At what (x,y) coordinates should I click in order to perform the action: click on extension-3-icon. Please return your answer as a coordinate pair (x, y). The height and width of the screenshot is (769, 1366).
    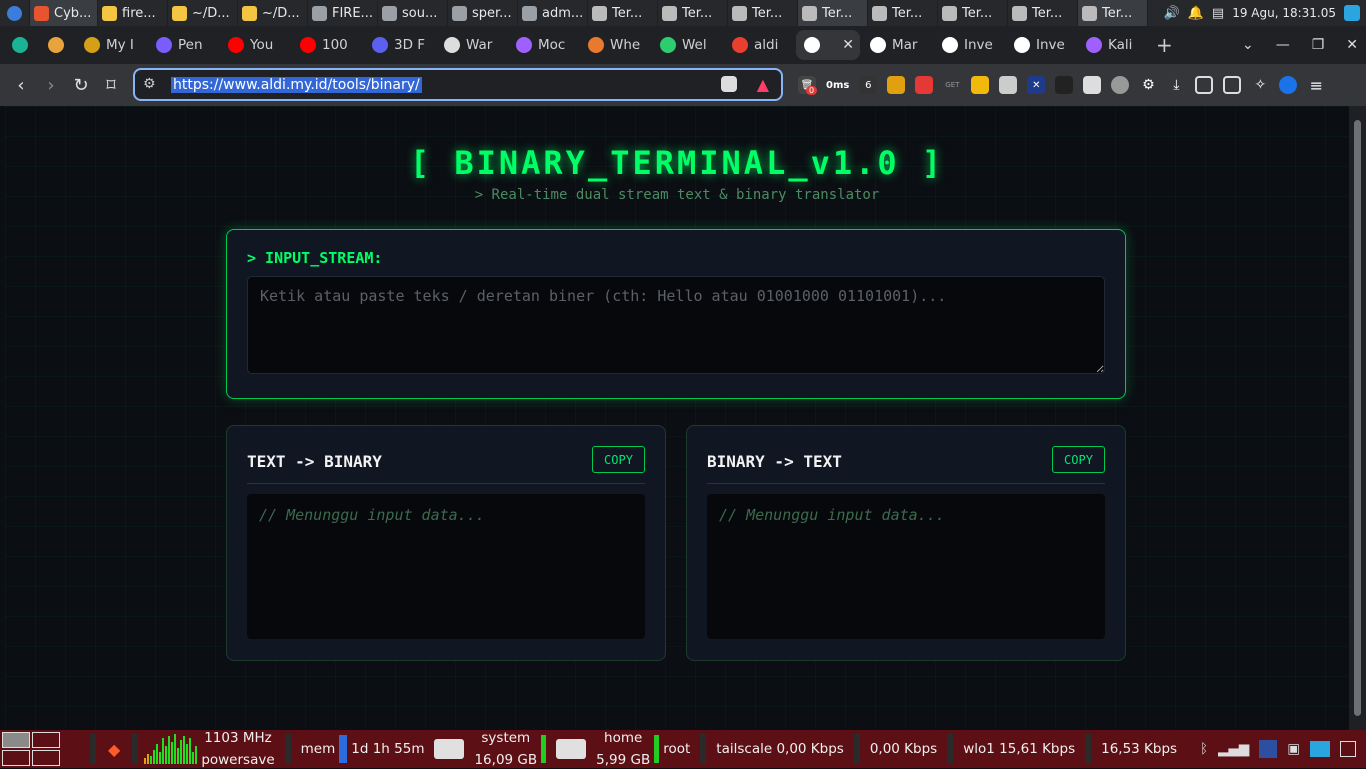
    Looking at the image, I should click on (924, 85).